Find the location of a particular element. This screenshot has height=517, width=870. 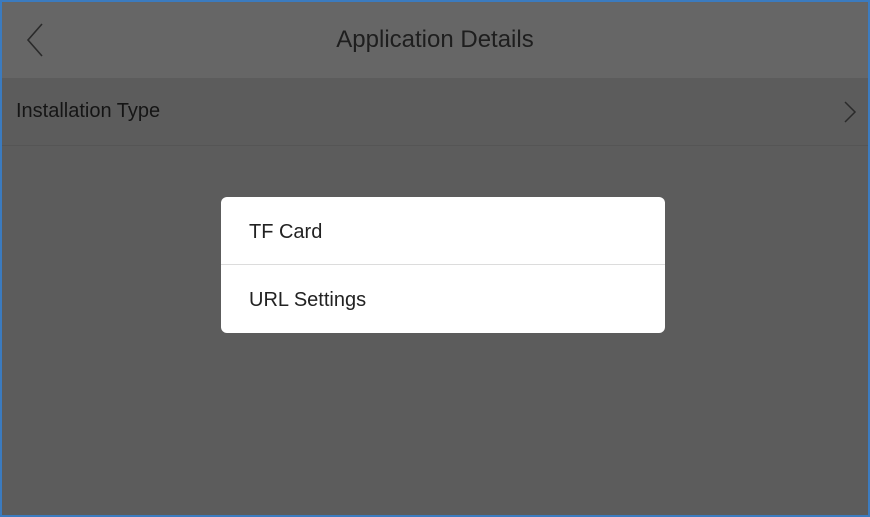

installation-type-label: Installation Type is located at coordinates (88, 111).